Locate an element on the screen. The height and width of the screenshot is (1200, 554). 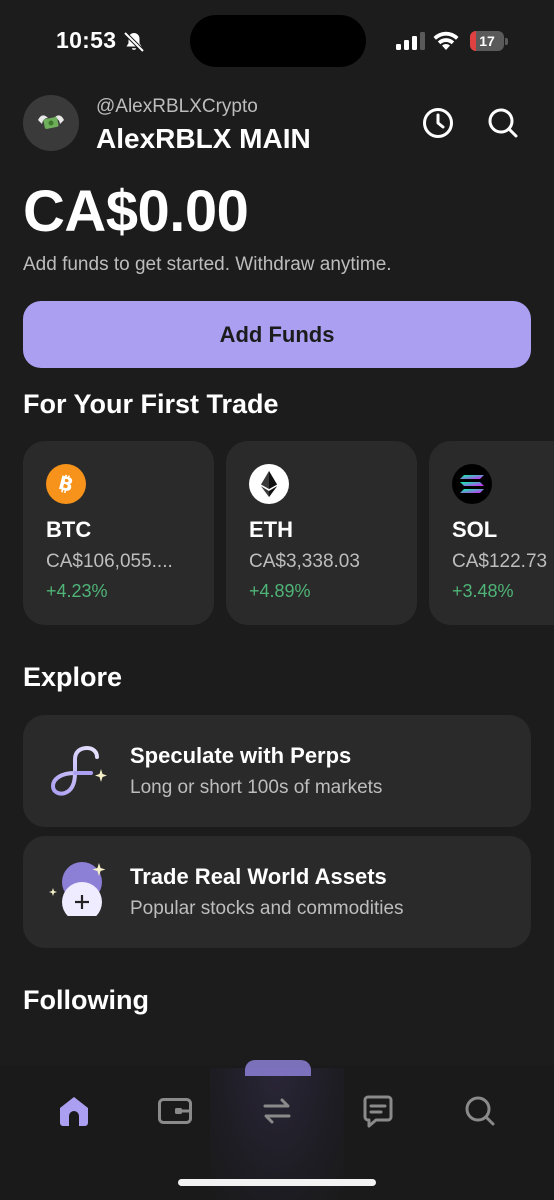
account-handle: @AlexRBLXCrypto is located at coordinates (177, 107).